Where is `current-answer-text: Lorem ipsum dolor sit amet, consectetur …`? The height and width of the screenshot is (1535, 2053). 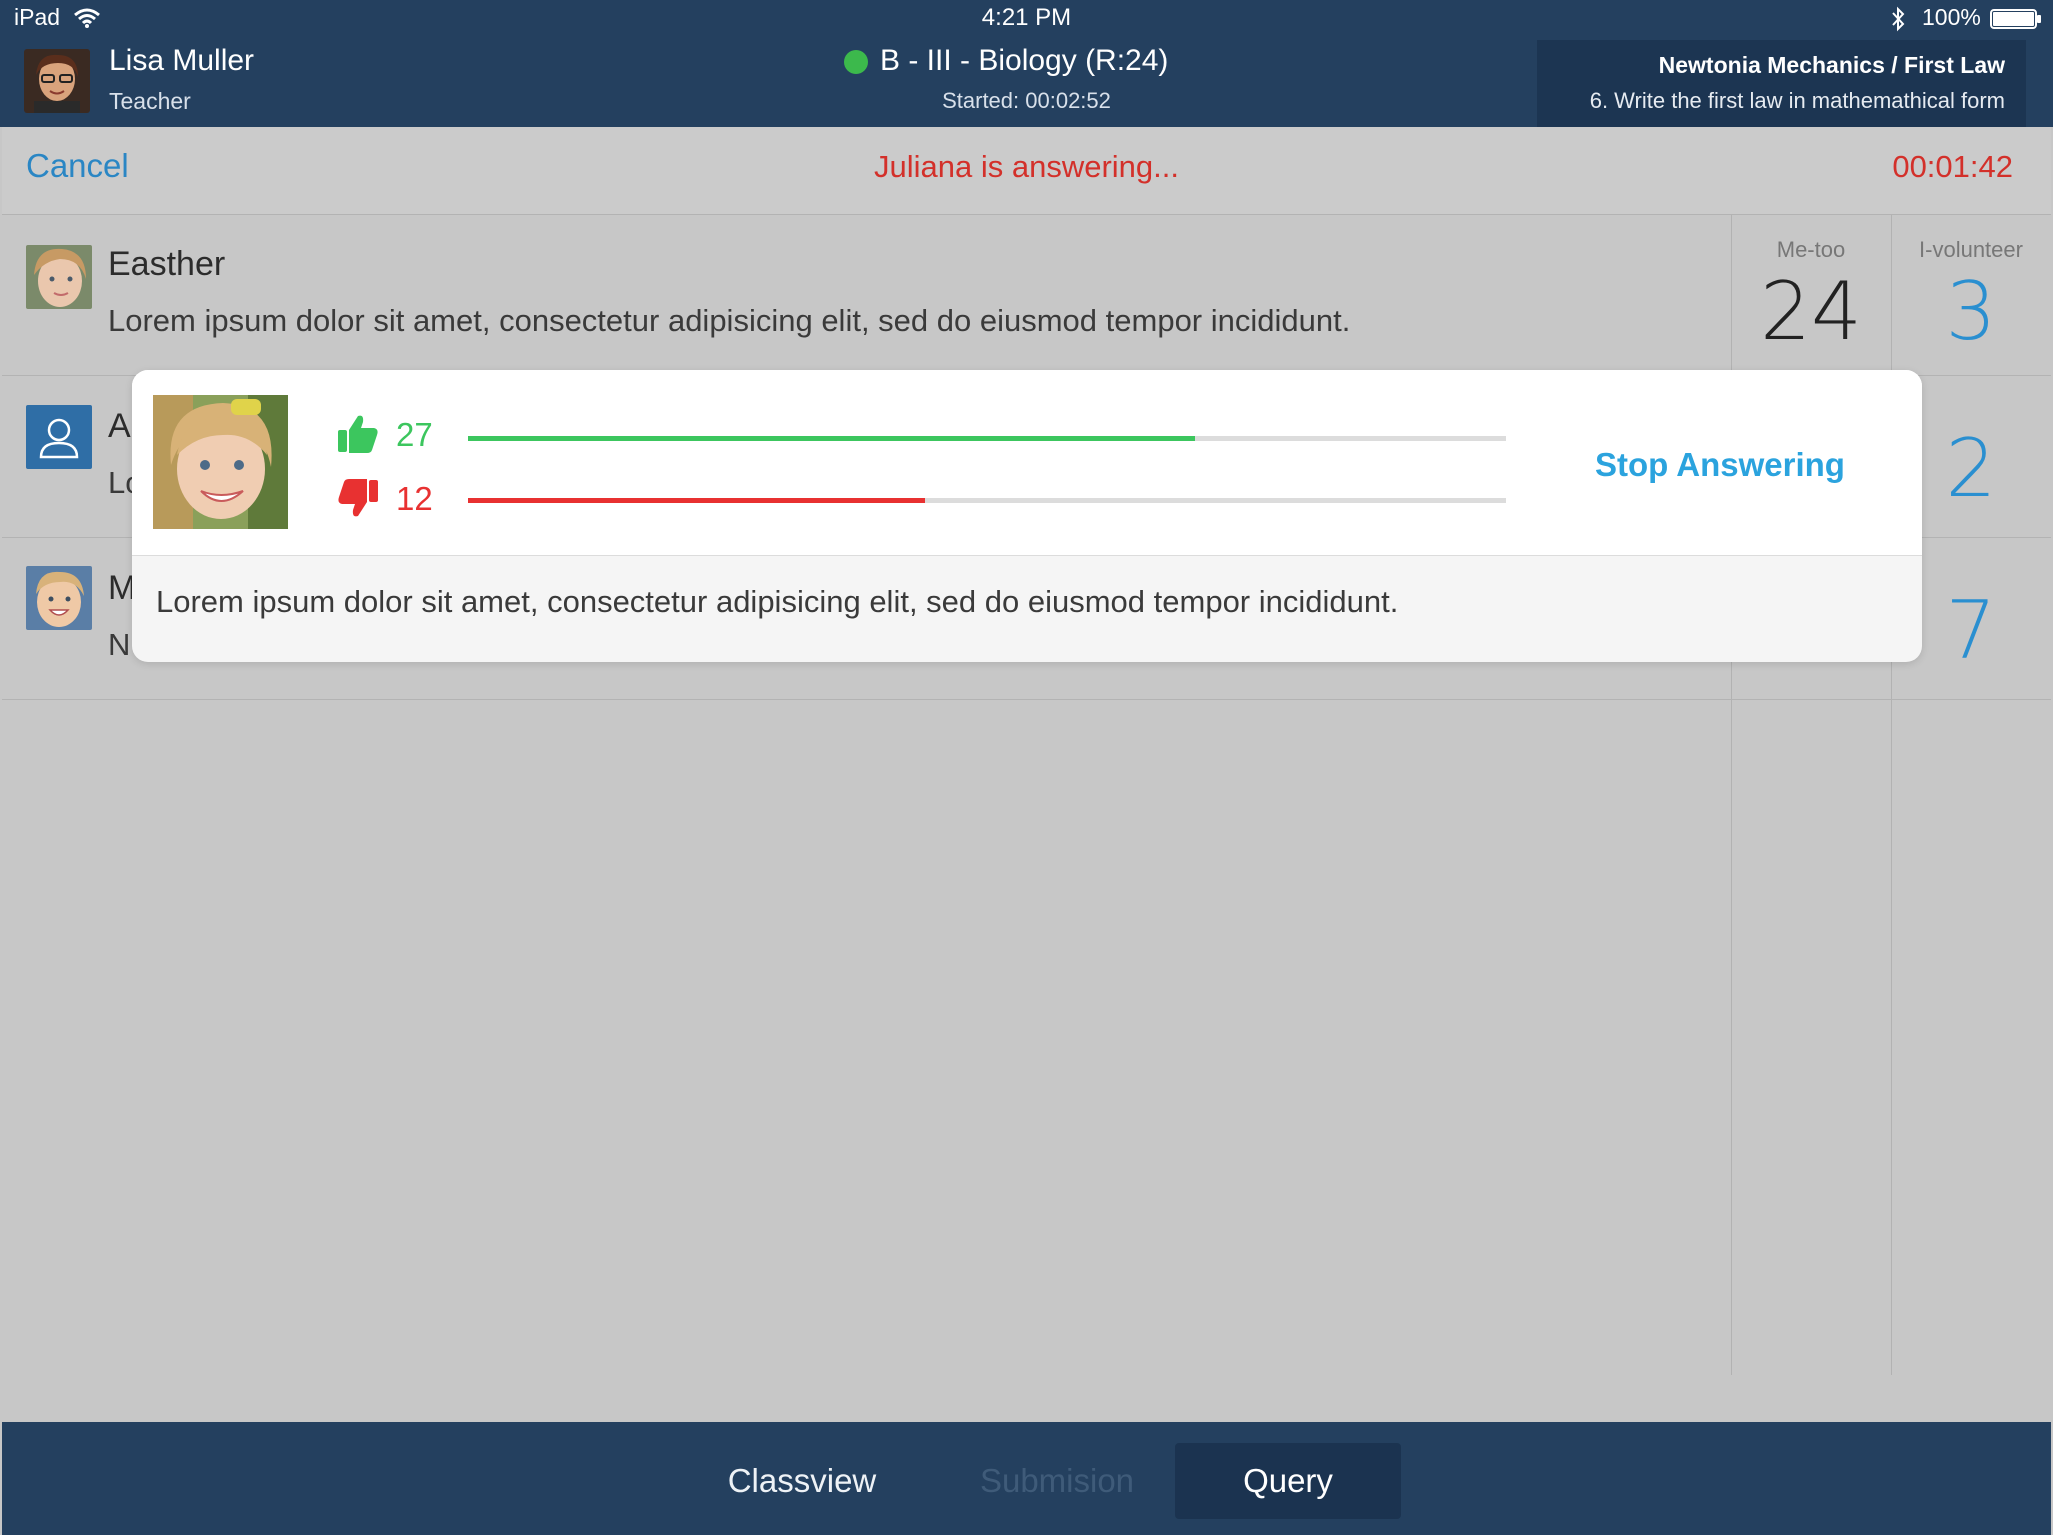 current-answer-text: Lorem ipsum dolor sit amet, consectetur … is located at coordinates (777, 601).